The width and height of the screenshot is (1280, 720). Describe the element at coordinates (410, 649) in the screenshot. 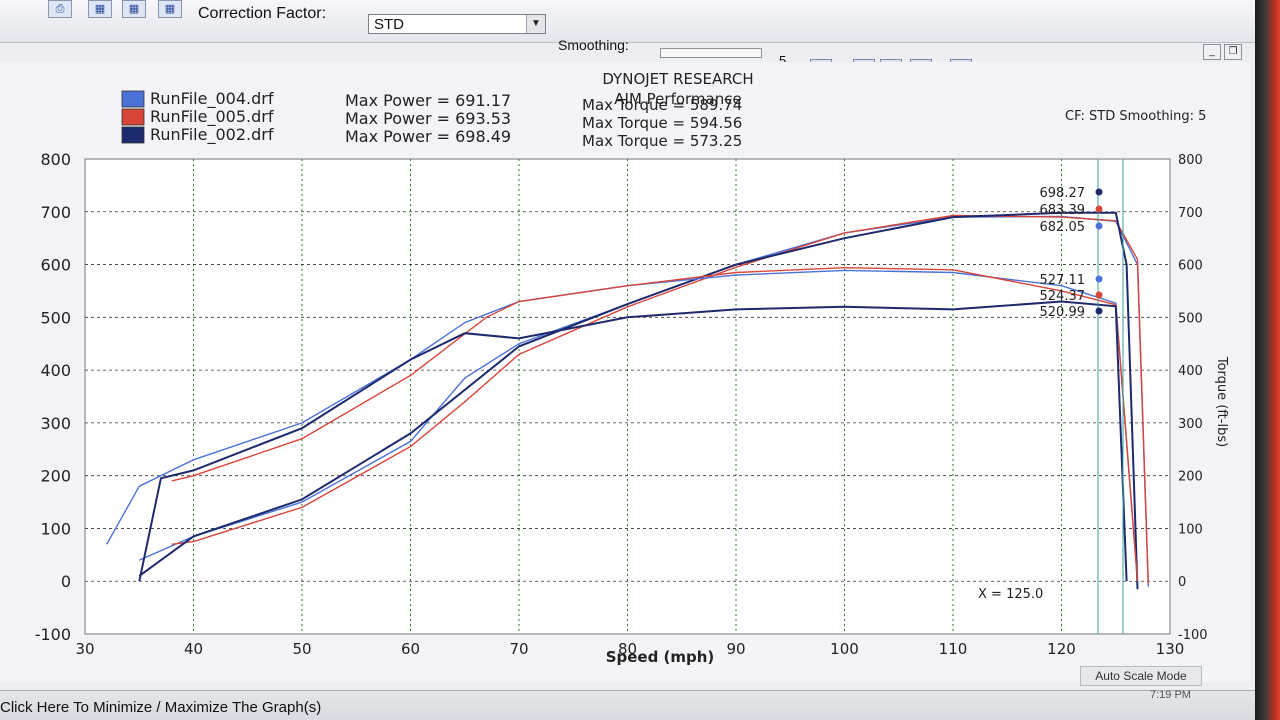

I see `x-tick-label: 60` at that location.